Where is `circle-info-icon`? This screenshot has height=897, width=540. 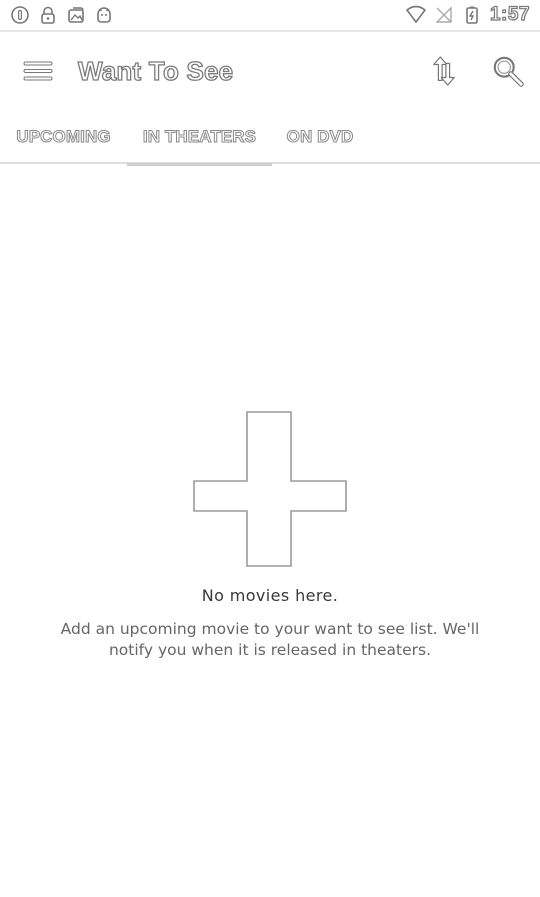
circle-info-icon is located at coordinates (20, 15).